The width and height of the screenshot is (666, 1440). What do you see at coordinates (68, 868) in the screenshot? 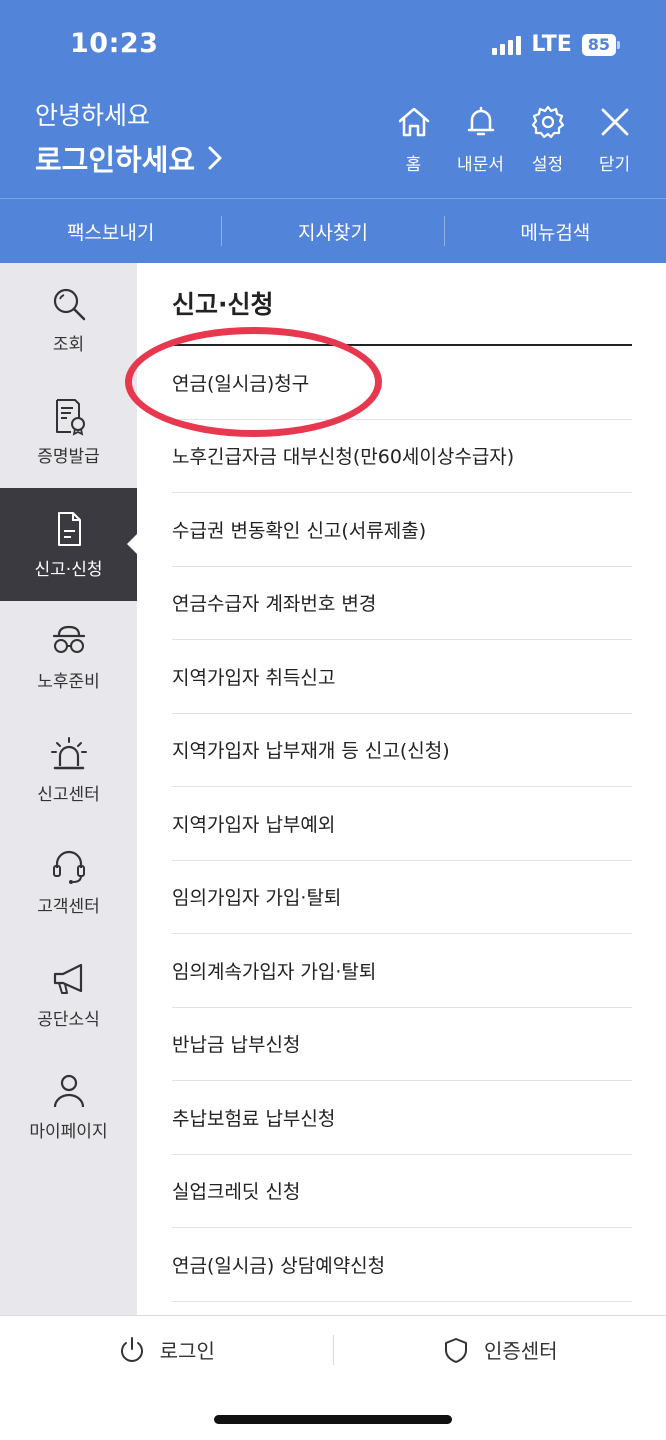
I see `headset-icon` at bounding box center [68, 868].